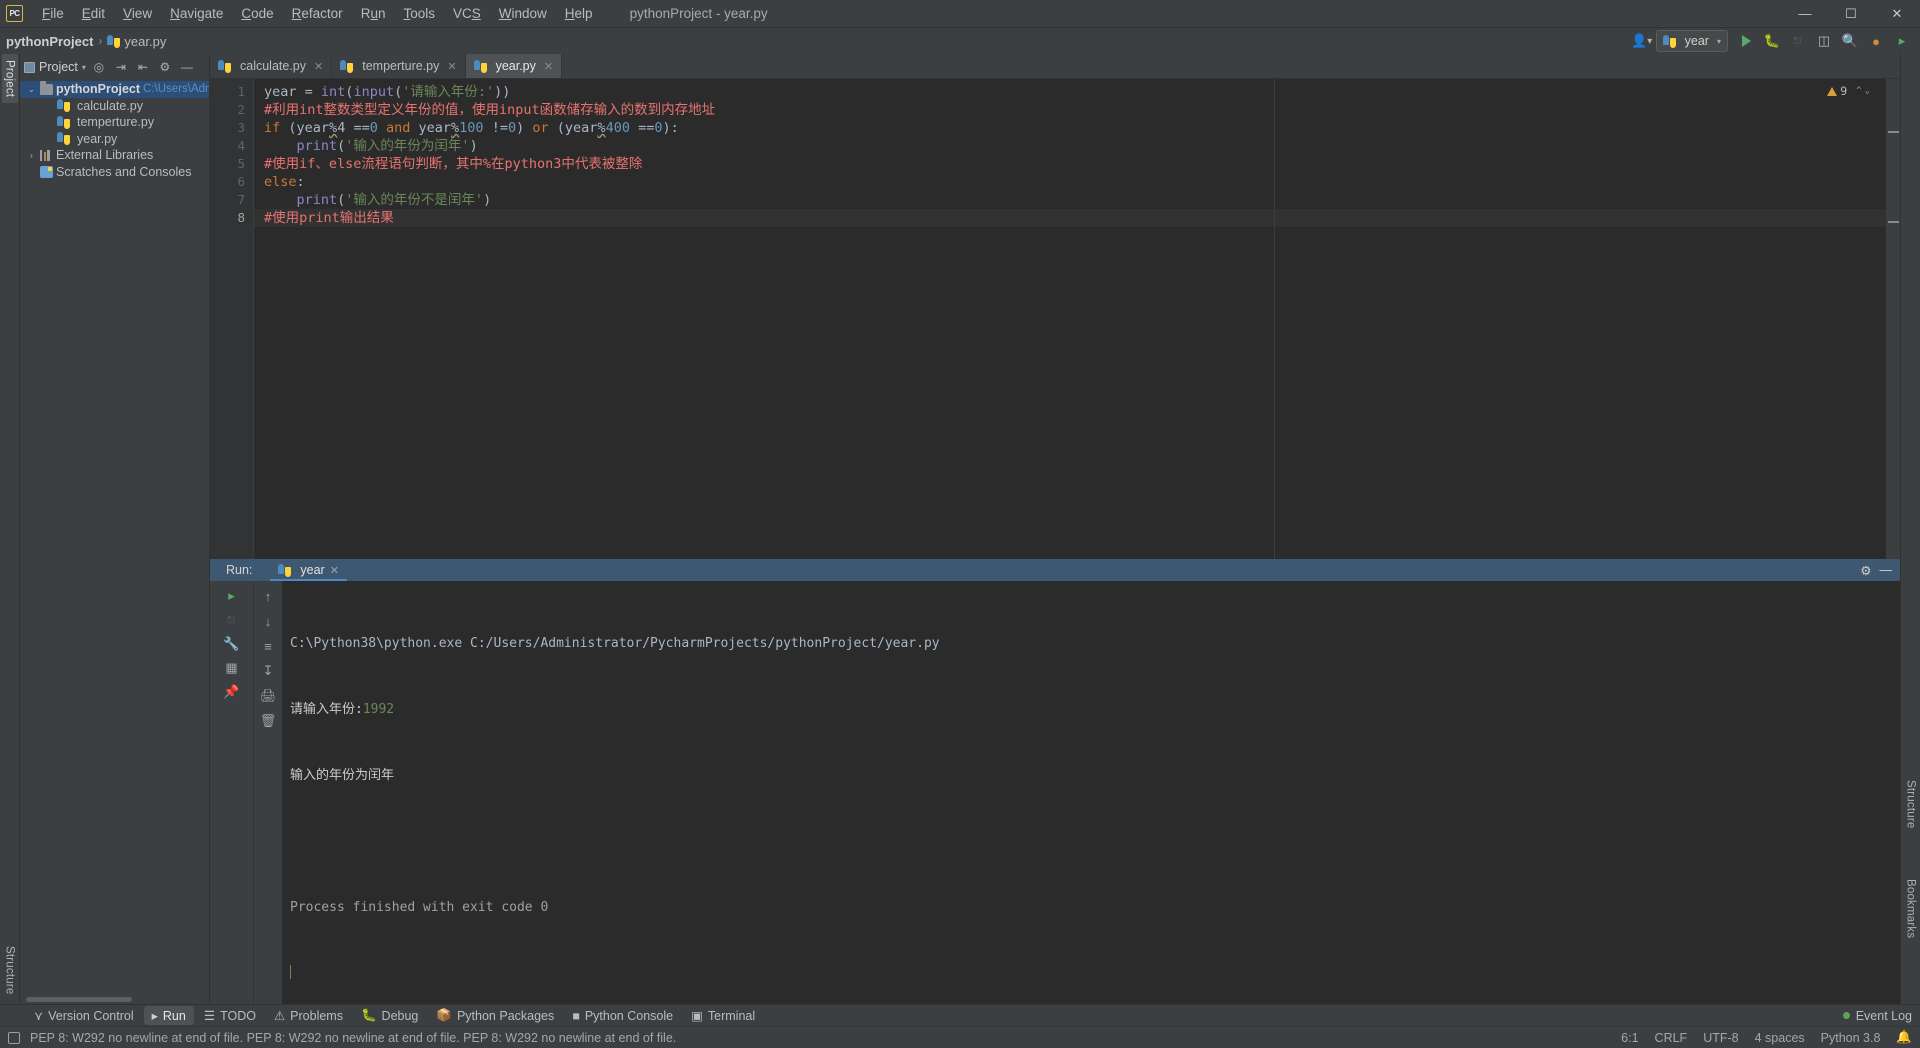 The image size is (1920, 1048). Describe the element at coordinates (232, 620) in the screenshot. I see `stop-icon: ◾` at that location.